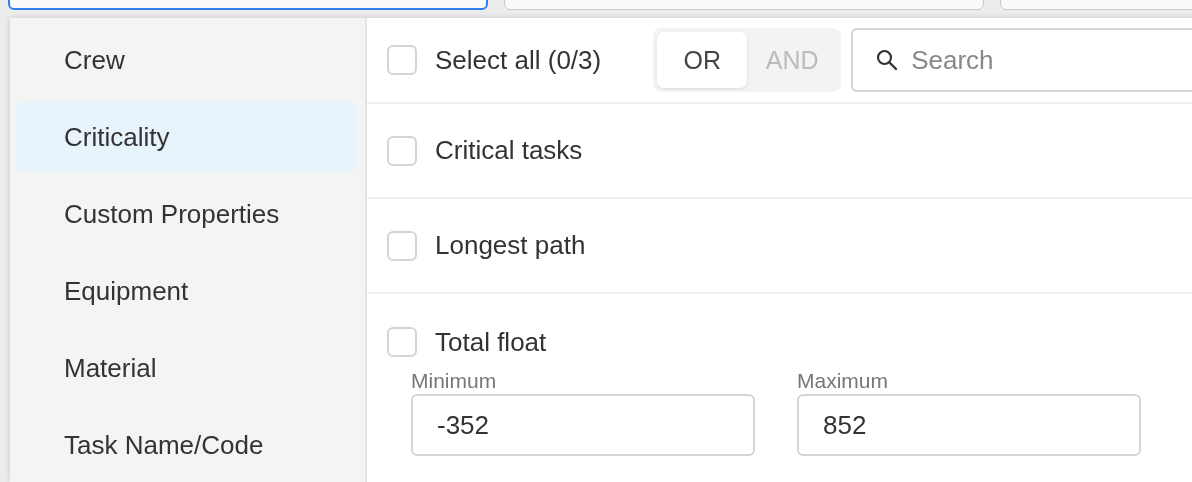  Describe the element at coordinates (1021, 60) in the screenshot. I see `search-field: Search` at that location.